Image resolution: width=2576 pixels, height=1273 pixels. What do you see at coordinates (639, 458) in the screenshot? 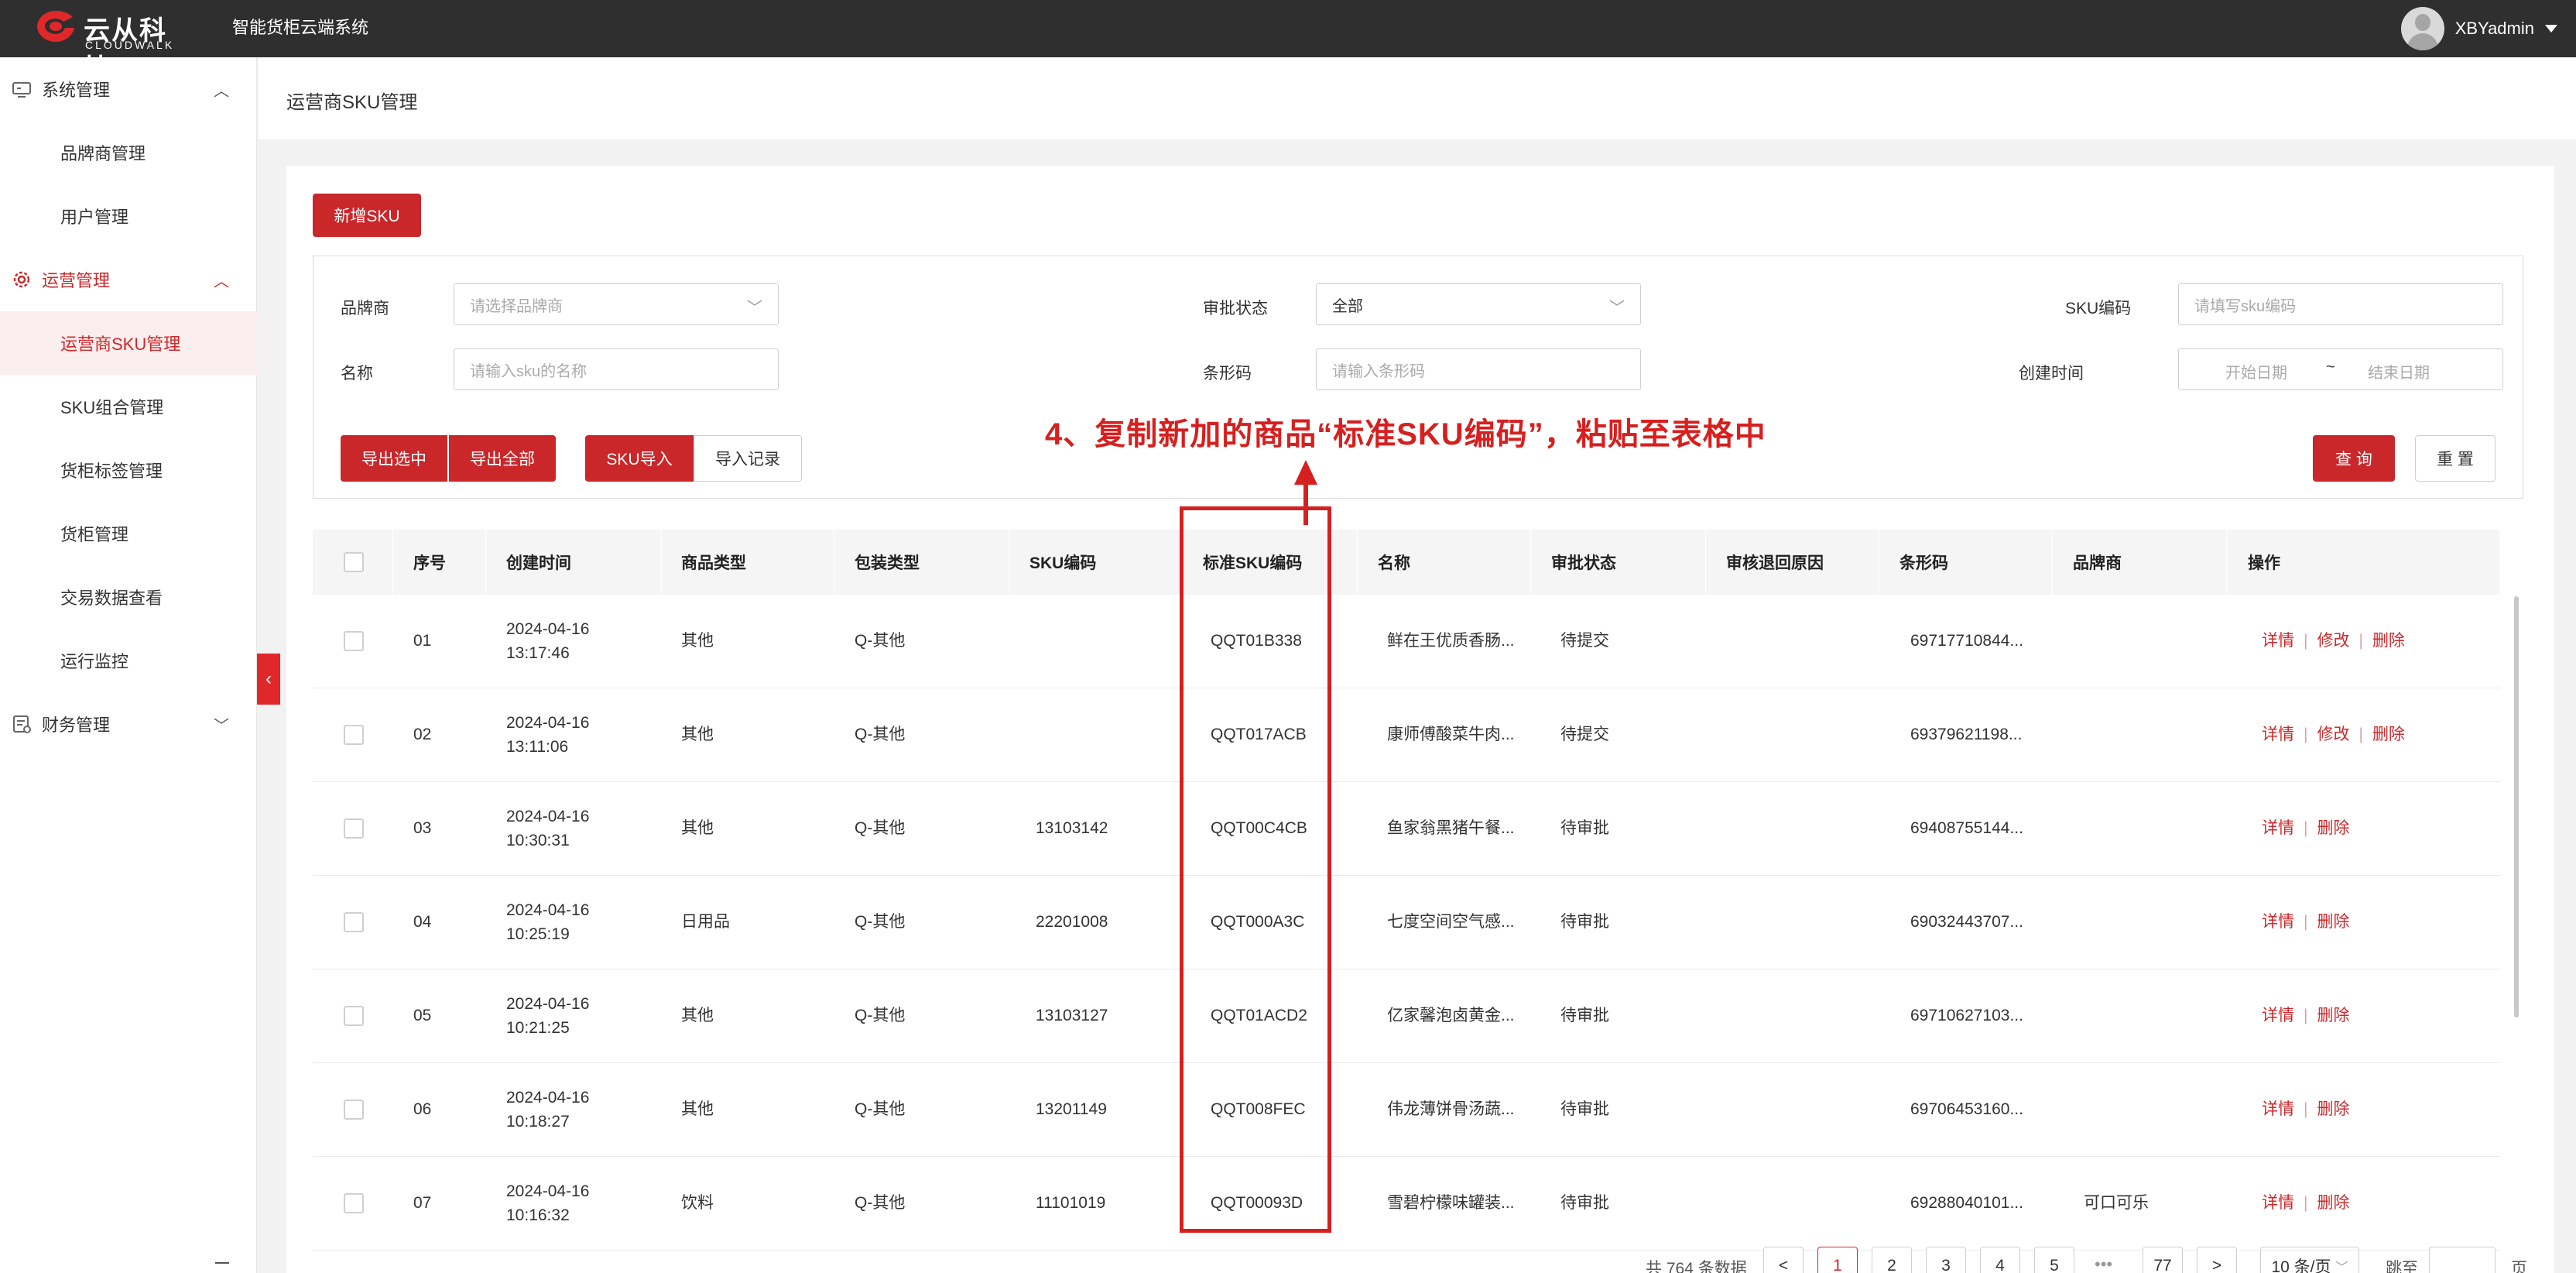
I see `sku-import-button: SKU导入` at bounding box center [639, 458].